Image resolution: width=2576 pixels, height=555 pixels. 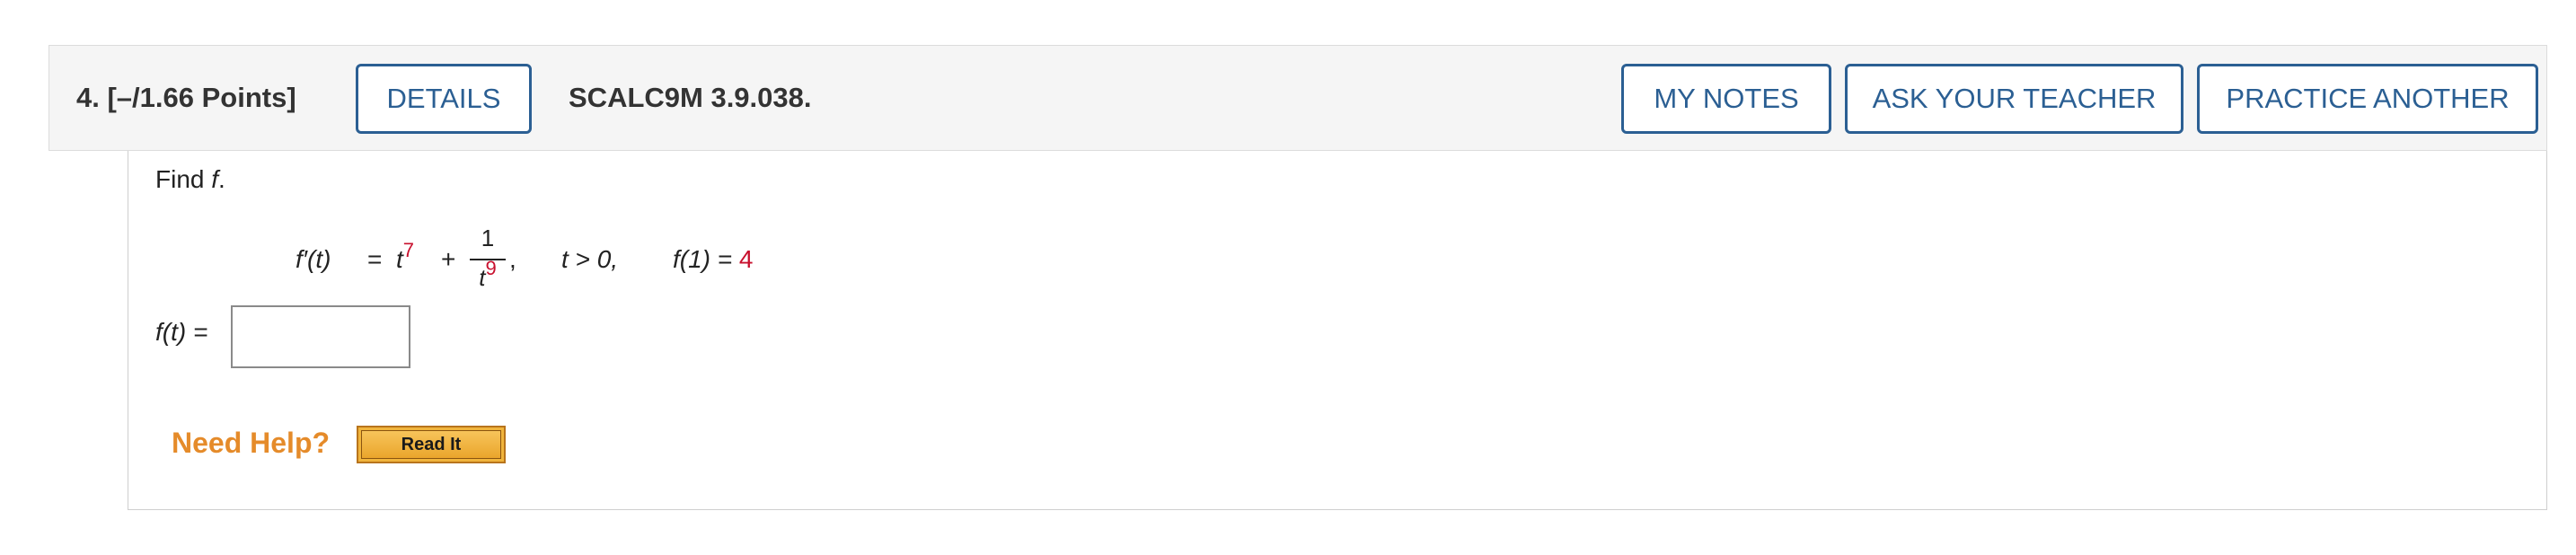 I want to click on equation-lhs: f′(t), so click(x=313, y=259).